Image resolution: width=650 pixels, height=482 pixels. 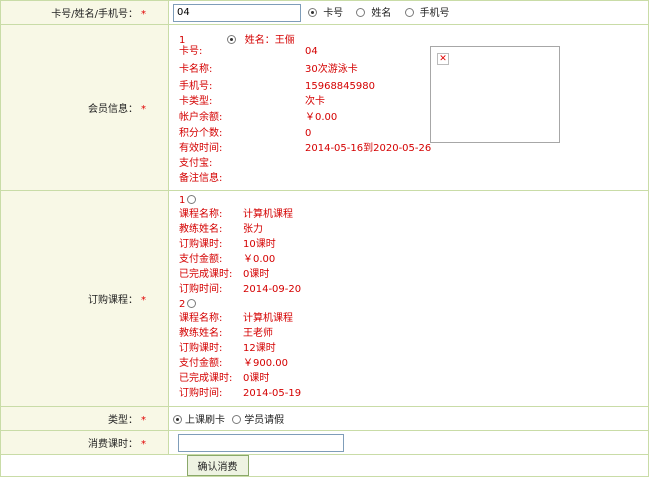 I want to click on member-label: 会员信息：, so click(x=113, y=109).